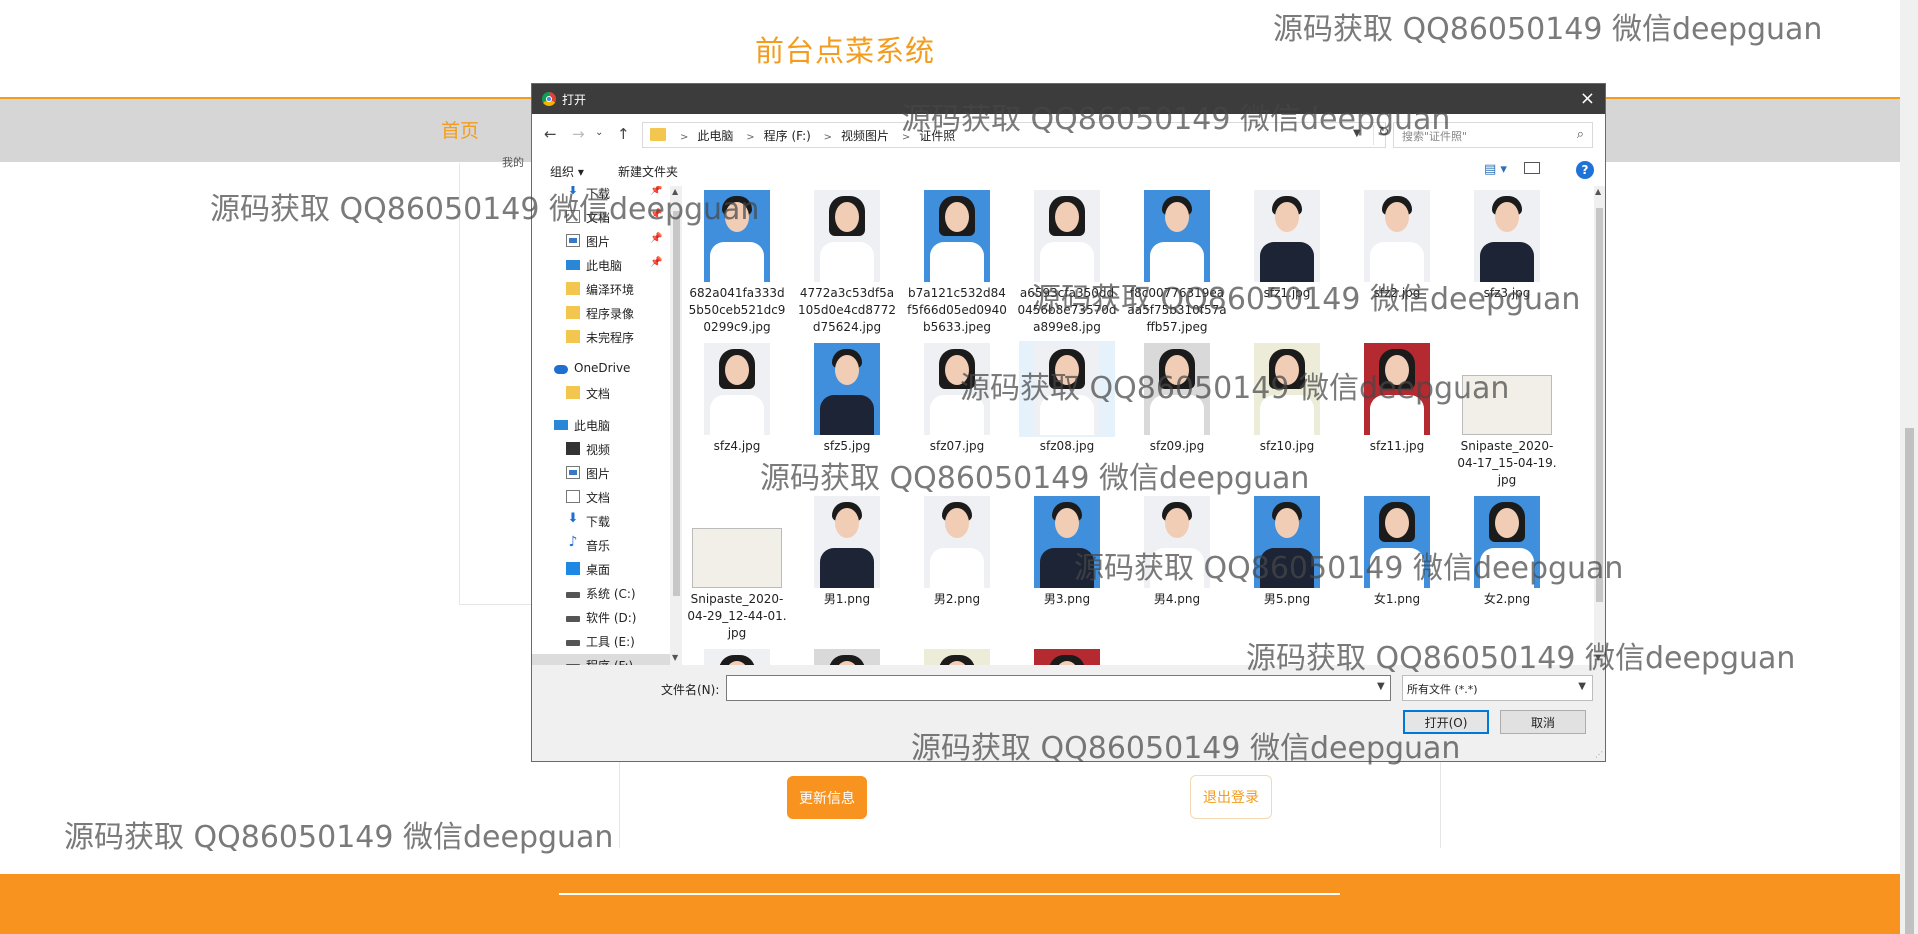 Image resolution: width=1918 pixels, height=934 pixels. I want to click on up-arrow-icon: ↑, so click(623, 134).